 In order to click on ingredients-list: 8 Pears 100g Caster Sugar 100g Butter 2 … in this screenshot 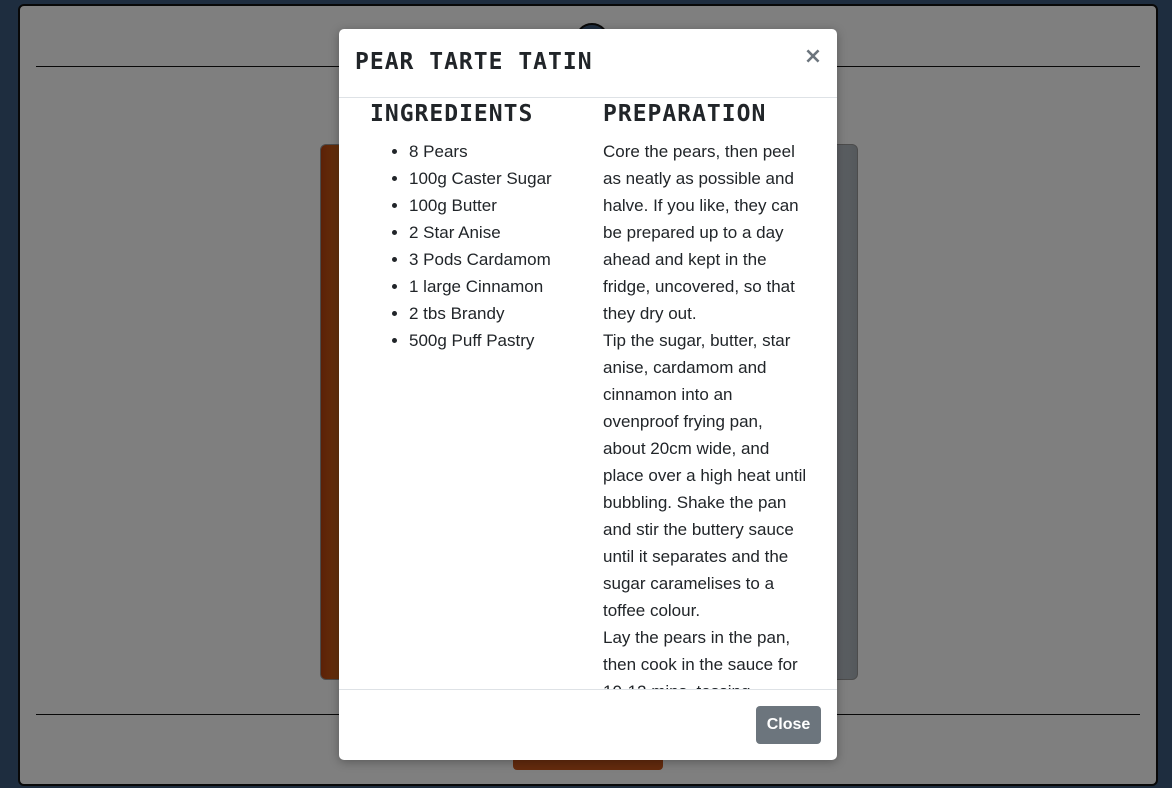, I will do `click(470, 246)`.